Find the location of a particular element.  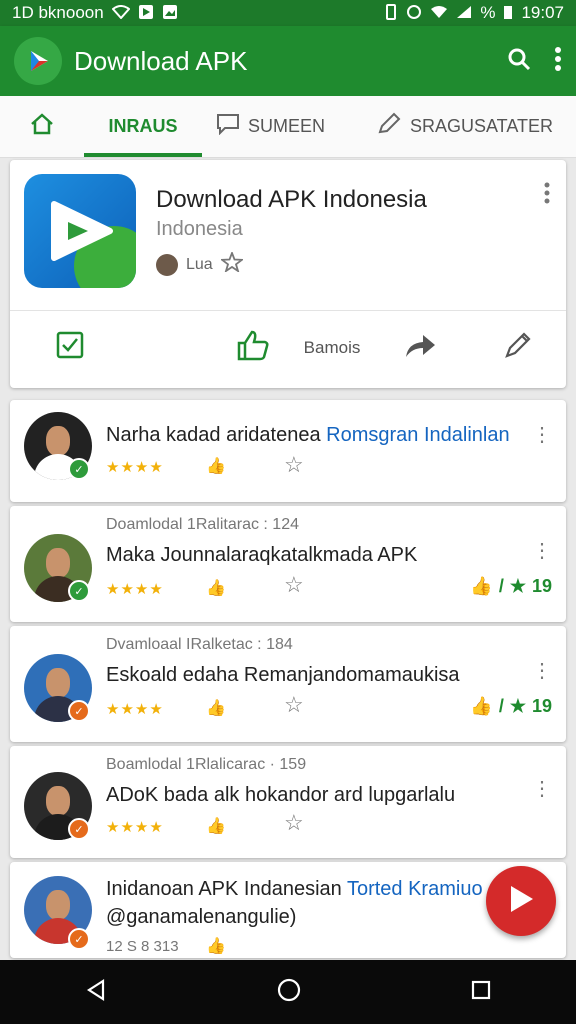

play-fab-button is located at coordinates (521, 901).